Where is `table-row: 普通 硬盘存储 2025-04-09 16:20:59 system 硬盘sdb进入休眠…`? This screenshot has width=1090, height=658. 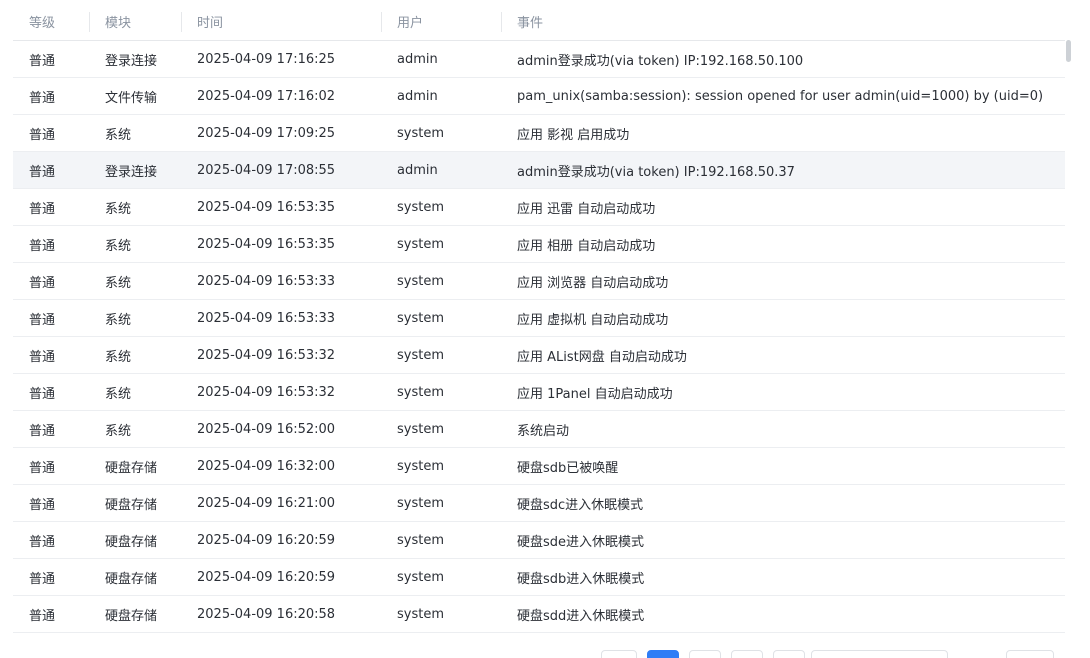
table-row: 普通 硬盘存储 2025-04-09 16:20:59 system 硬盘sdb进入休眠… is located at coordinates (539, 577).